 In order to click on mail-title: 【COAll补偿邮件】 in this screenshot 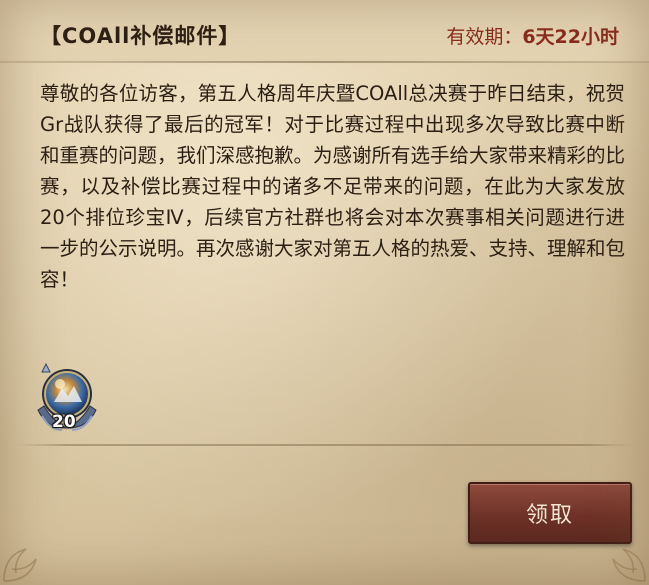, I will do `click(140, 36)`.